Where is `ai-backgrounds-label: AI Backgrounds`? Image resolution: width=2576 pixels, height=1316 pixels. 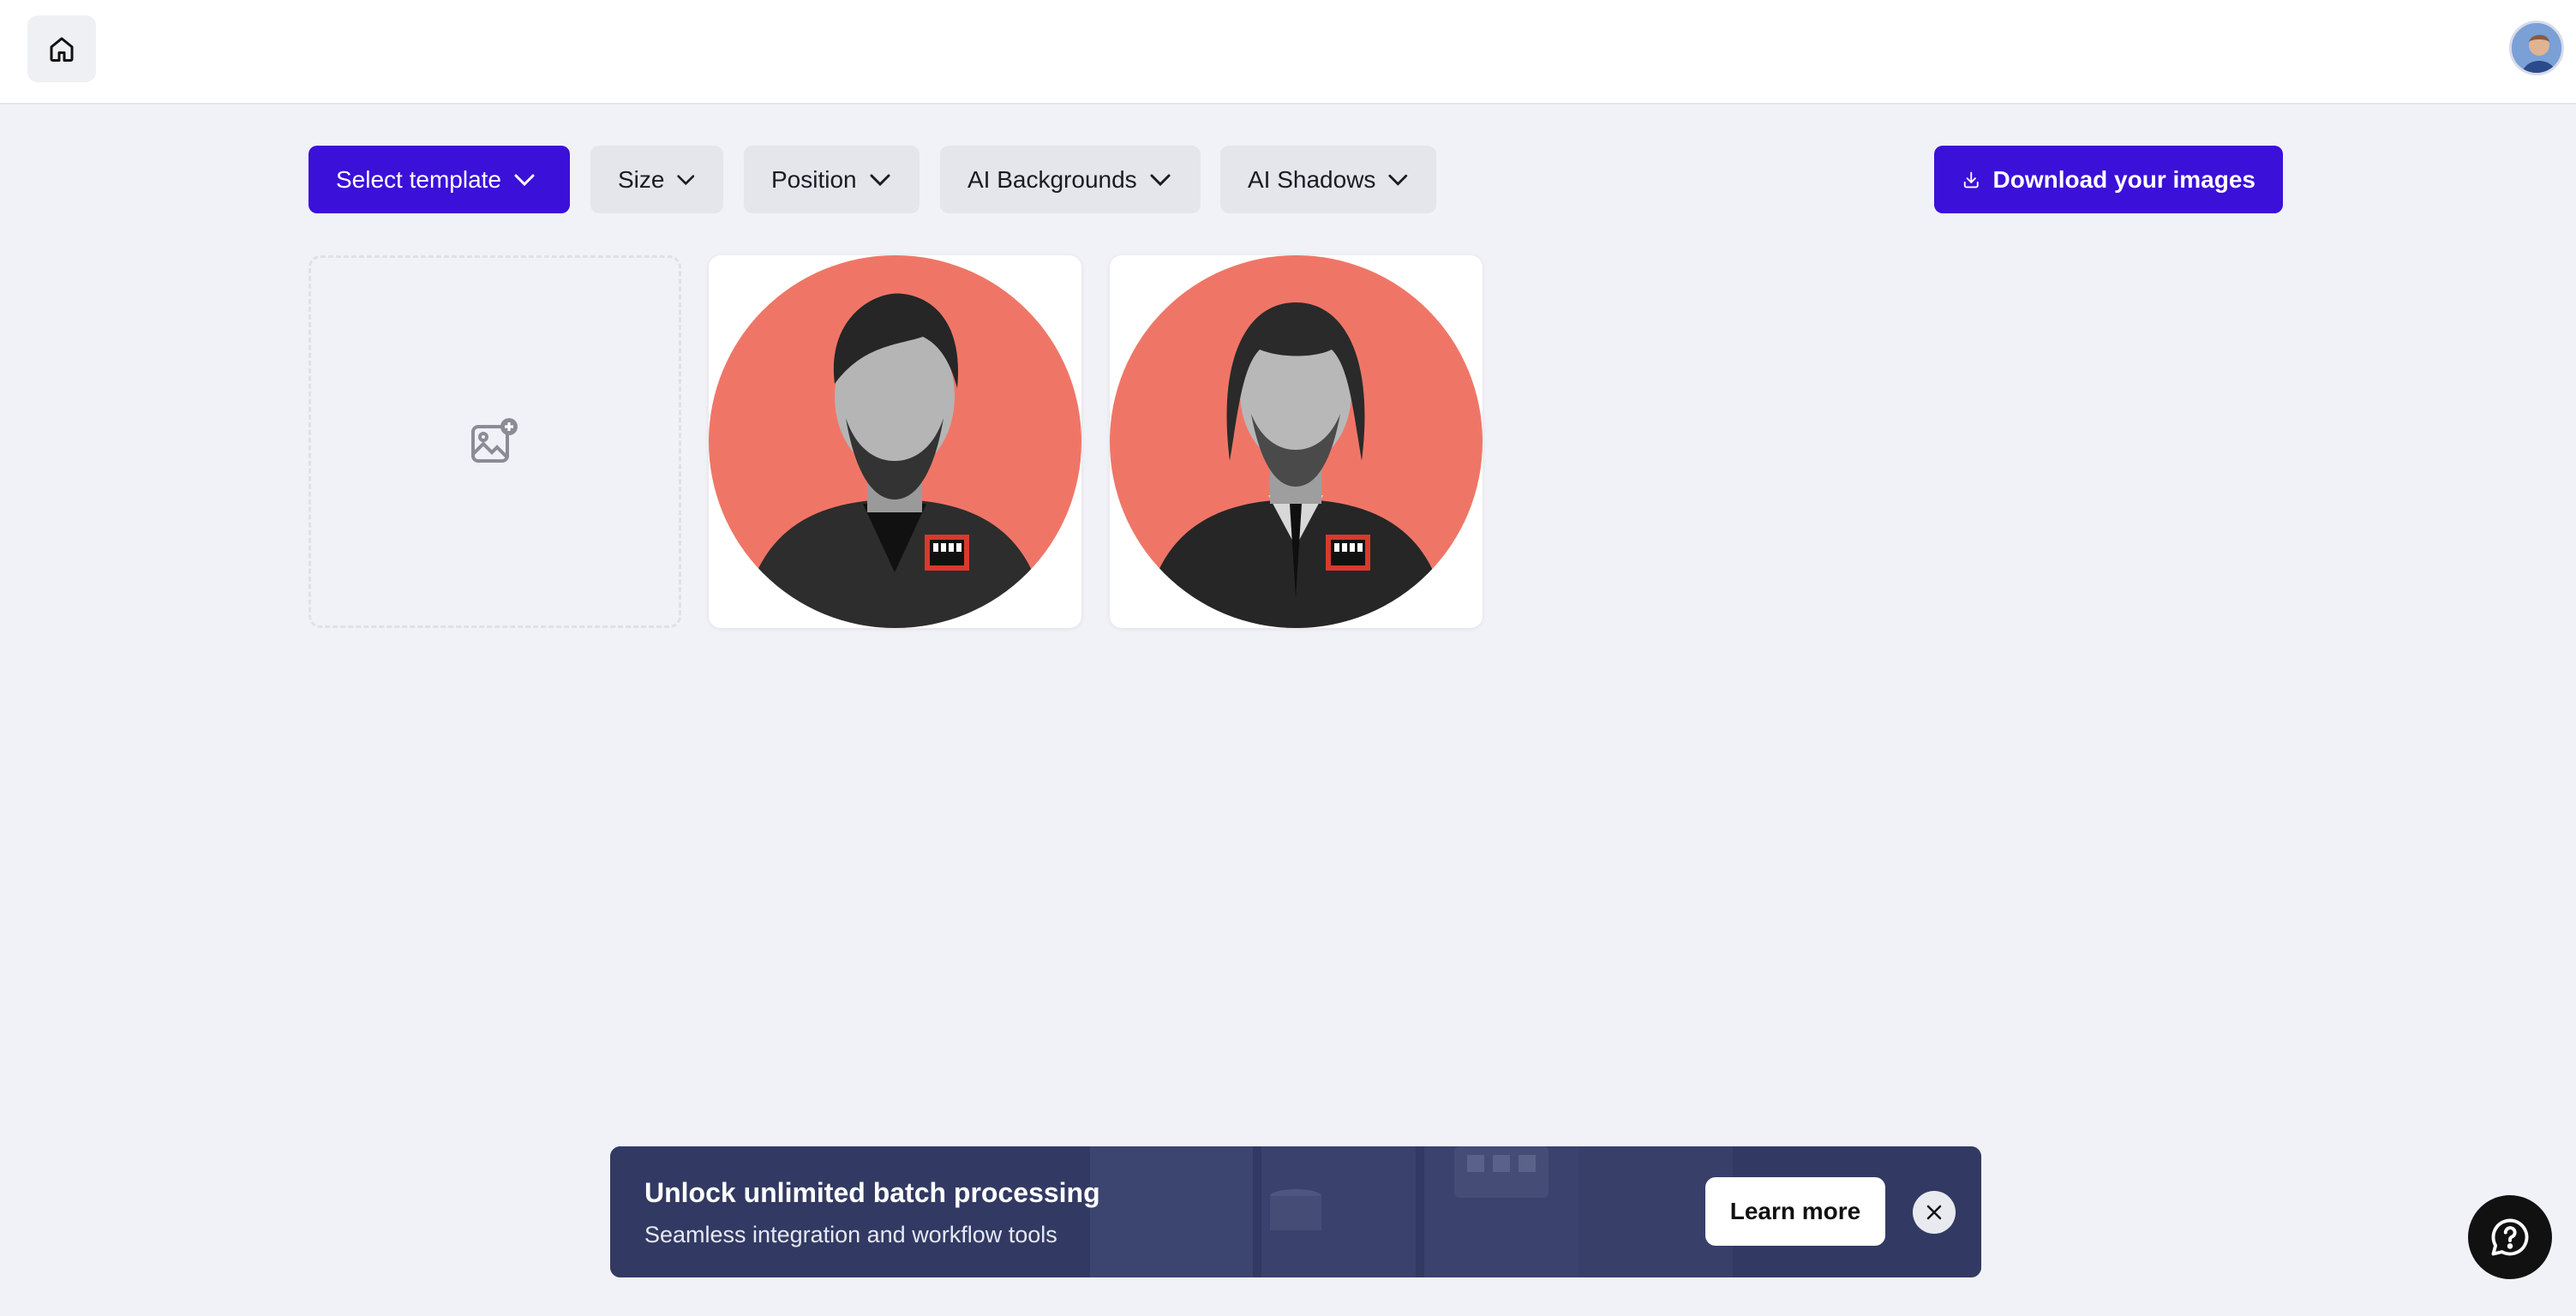 ai-backgrounds-label: AI Backgrounds is located at coordinates (1052, 179).